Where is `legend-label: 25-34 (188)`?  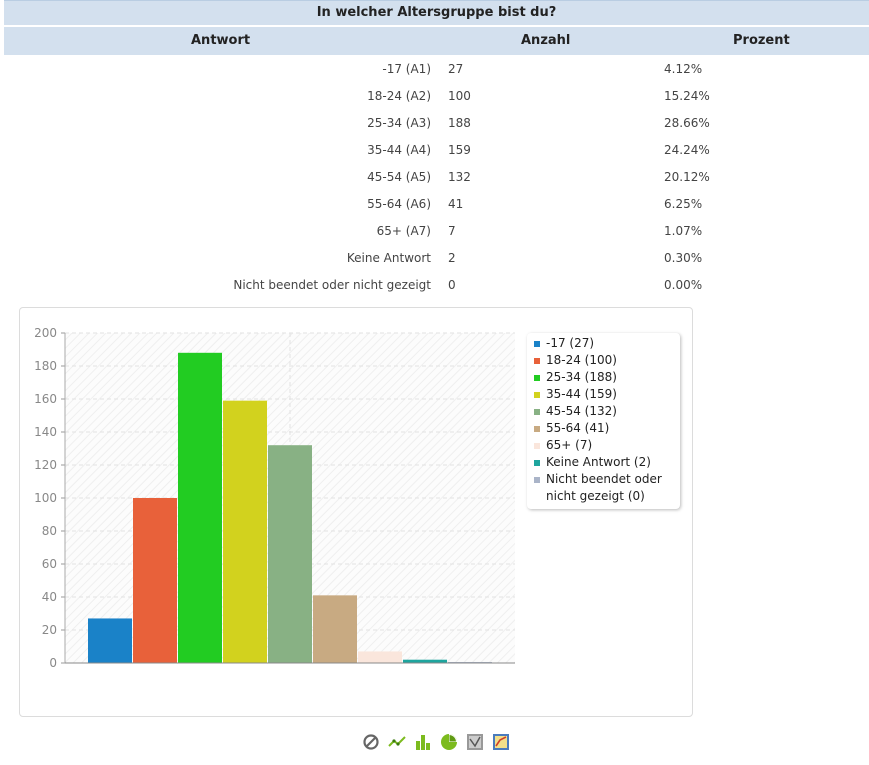
legend-label: 25-34 (188) is located at coordinates (581, 377).